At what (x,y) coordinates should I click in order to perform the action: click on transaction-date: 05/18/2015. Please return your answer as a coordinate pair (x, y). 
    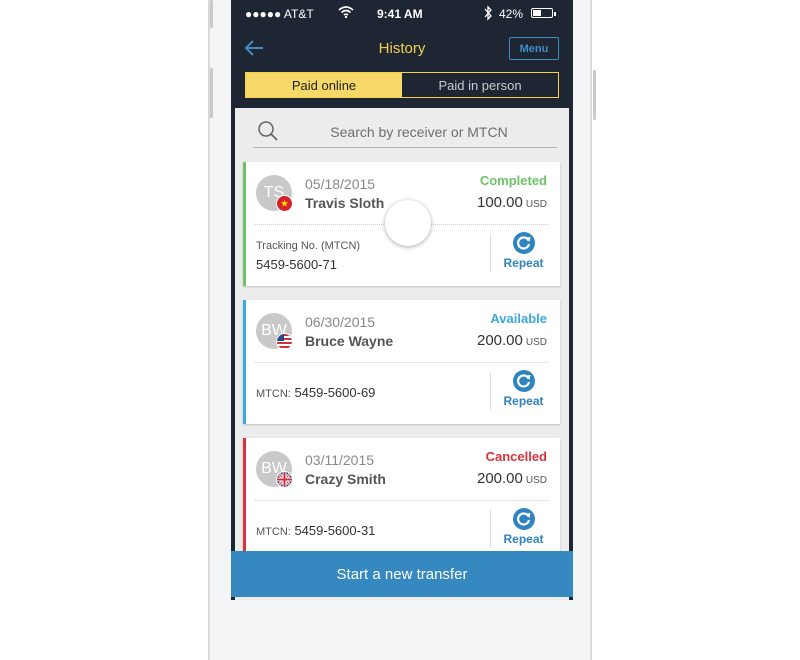
    Looking at the image, I should click on (340, 184).